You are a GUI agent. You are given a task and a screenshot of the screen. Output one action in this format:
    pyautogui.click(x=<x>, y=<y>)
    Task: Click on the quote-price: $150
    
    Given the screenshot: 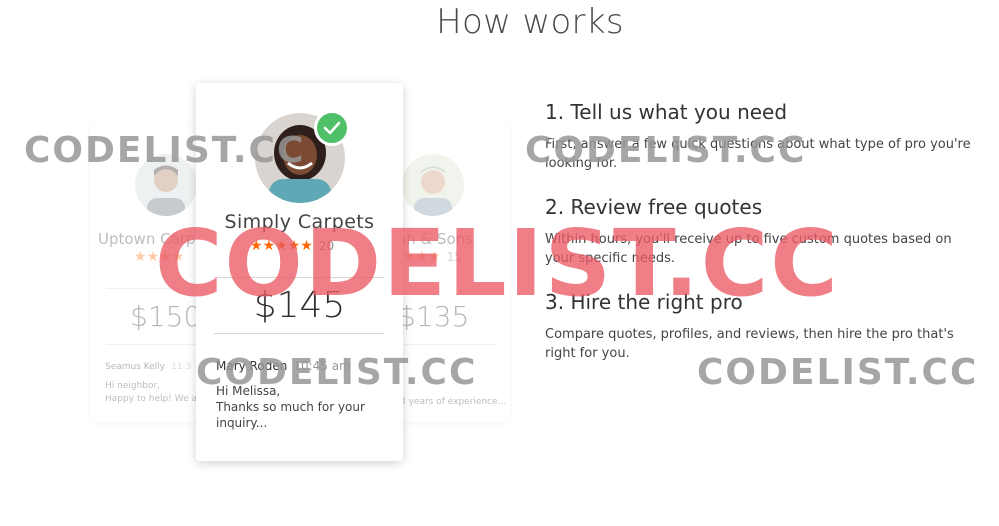 What is the action you would take?
    pyautogui.click(x=166, y=316)
    